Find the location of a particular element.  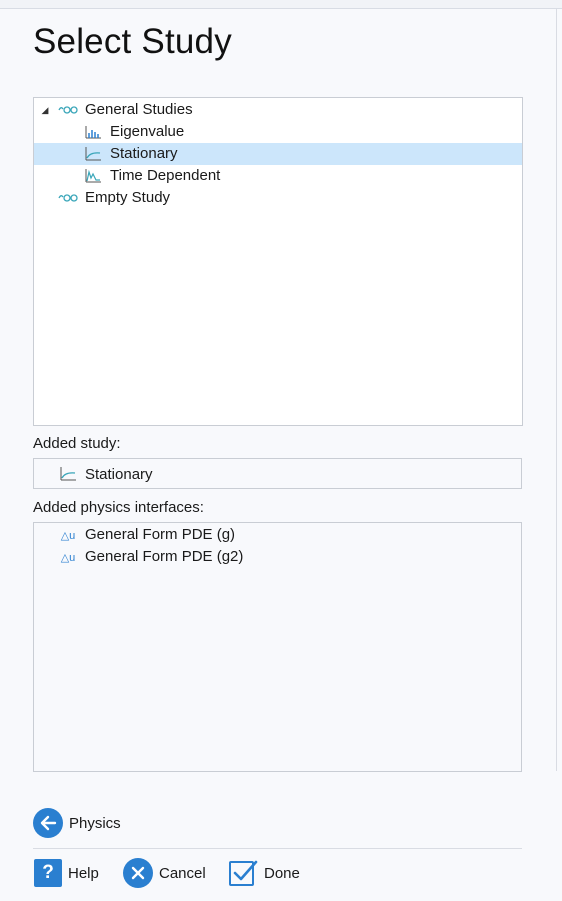

help-button: ? Help is located at coordinates (66, 873).